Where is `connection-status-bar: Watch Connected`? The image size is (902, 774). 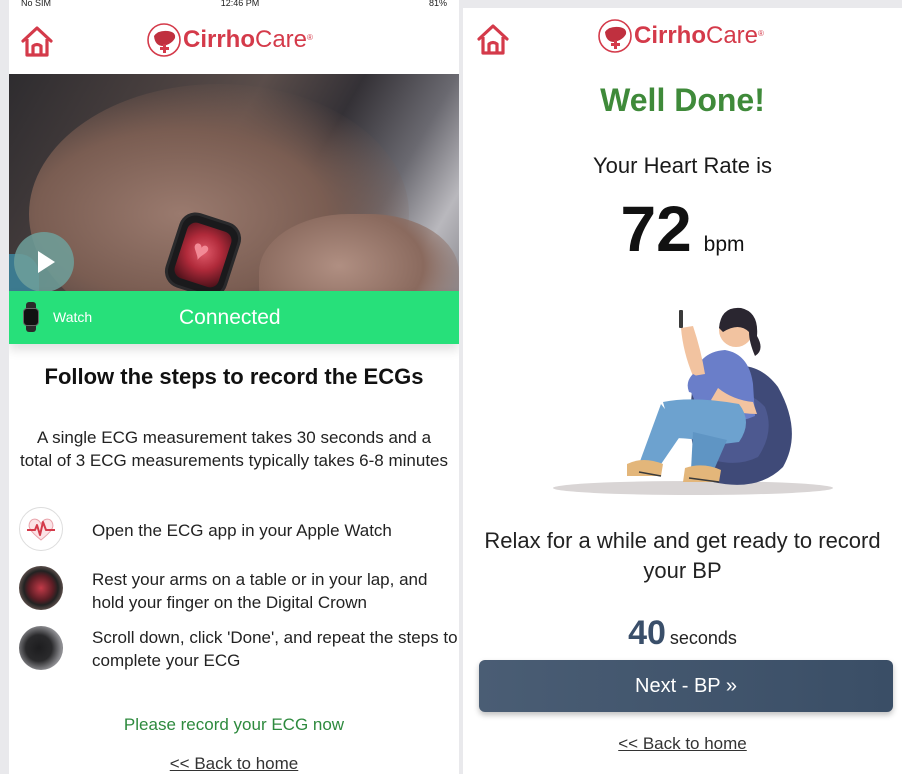
connection-status-bar: Watch Connected is located at coordinates (234, 317).